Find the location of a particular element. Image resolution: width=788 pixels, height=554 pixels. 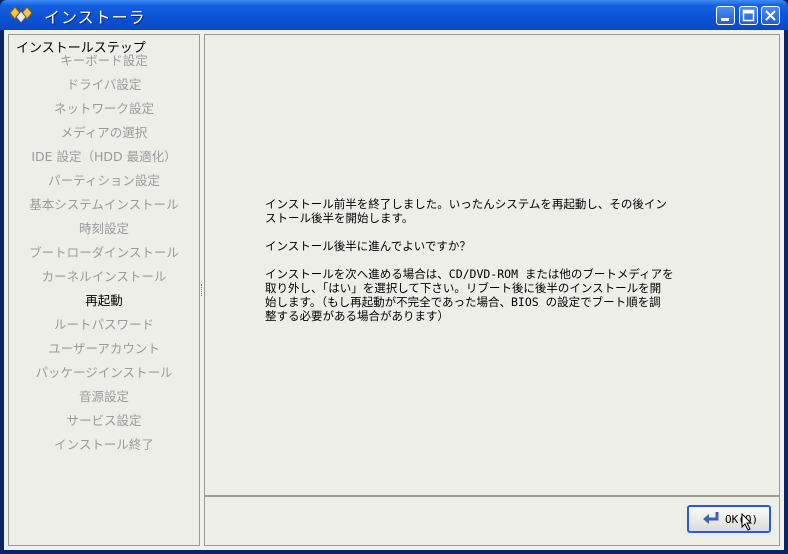

close-icon is located at coordinates (770, 15).